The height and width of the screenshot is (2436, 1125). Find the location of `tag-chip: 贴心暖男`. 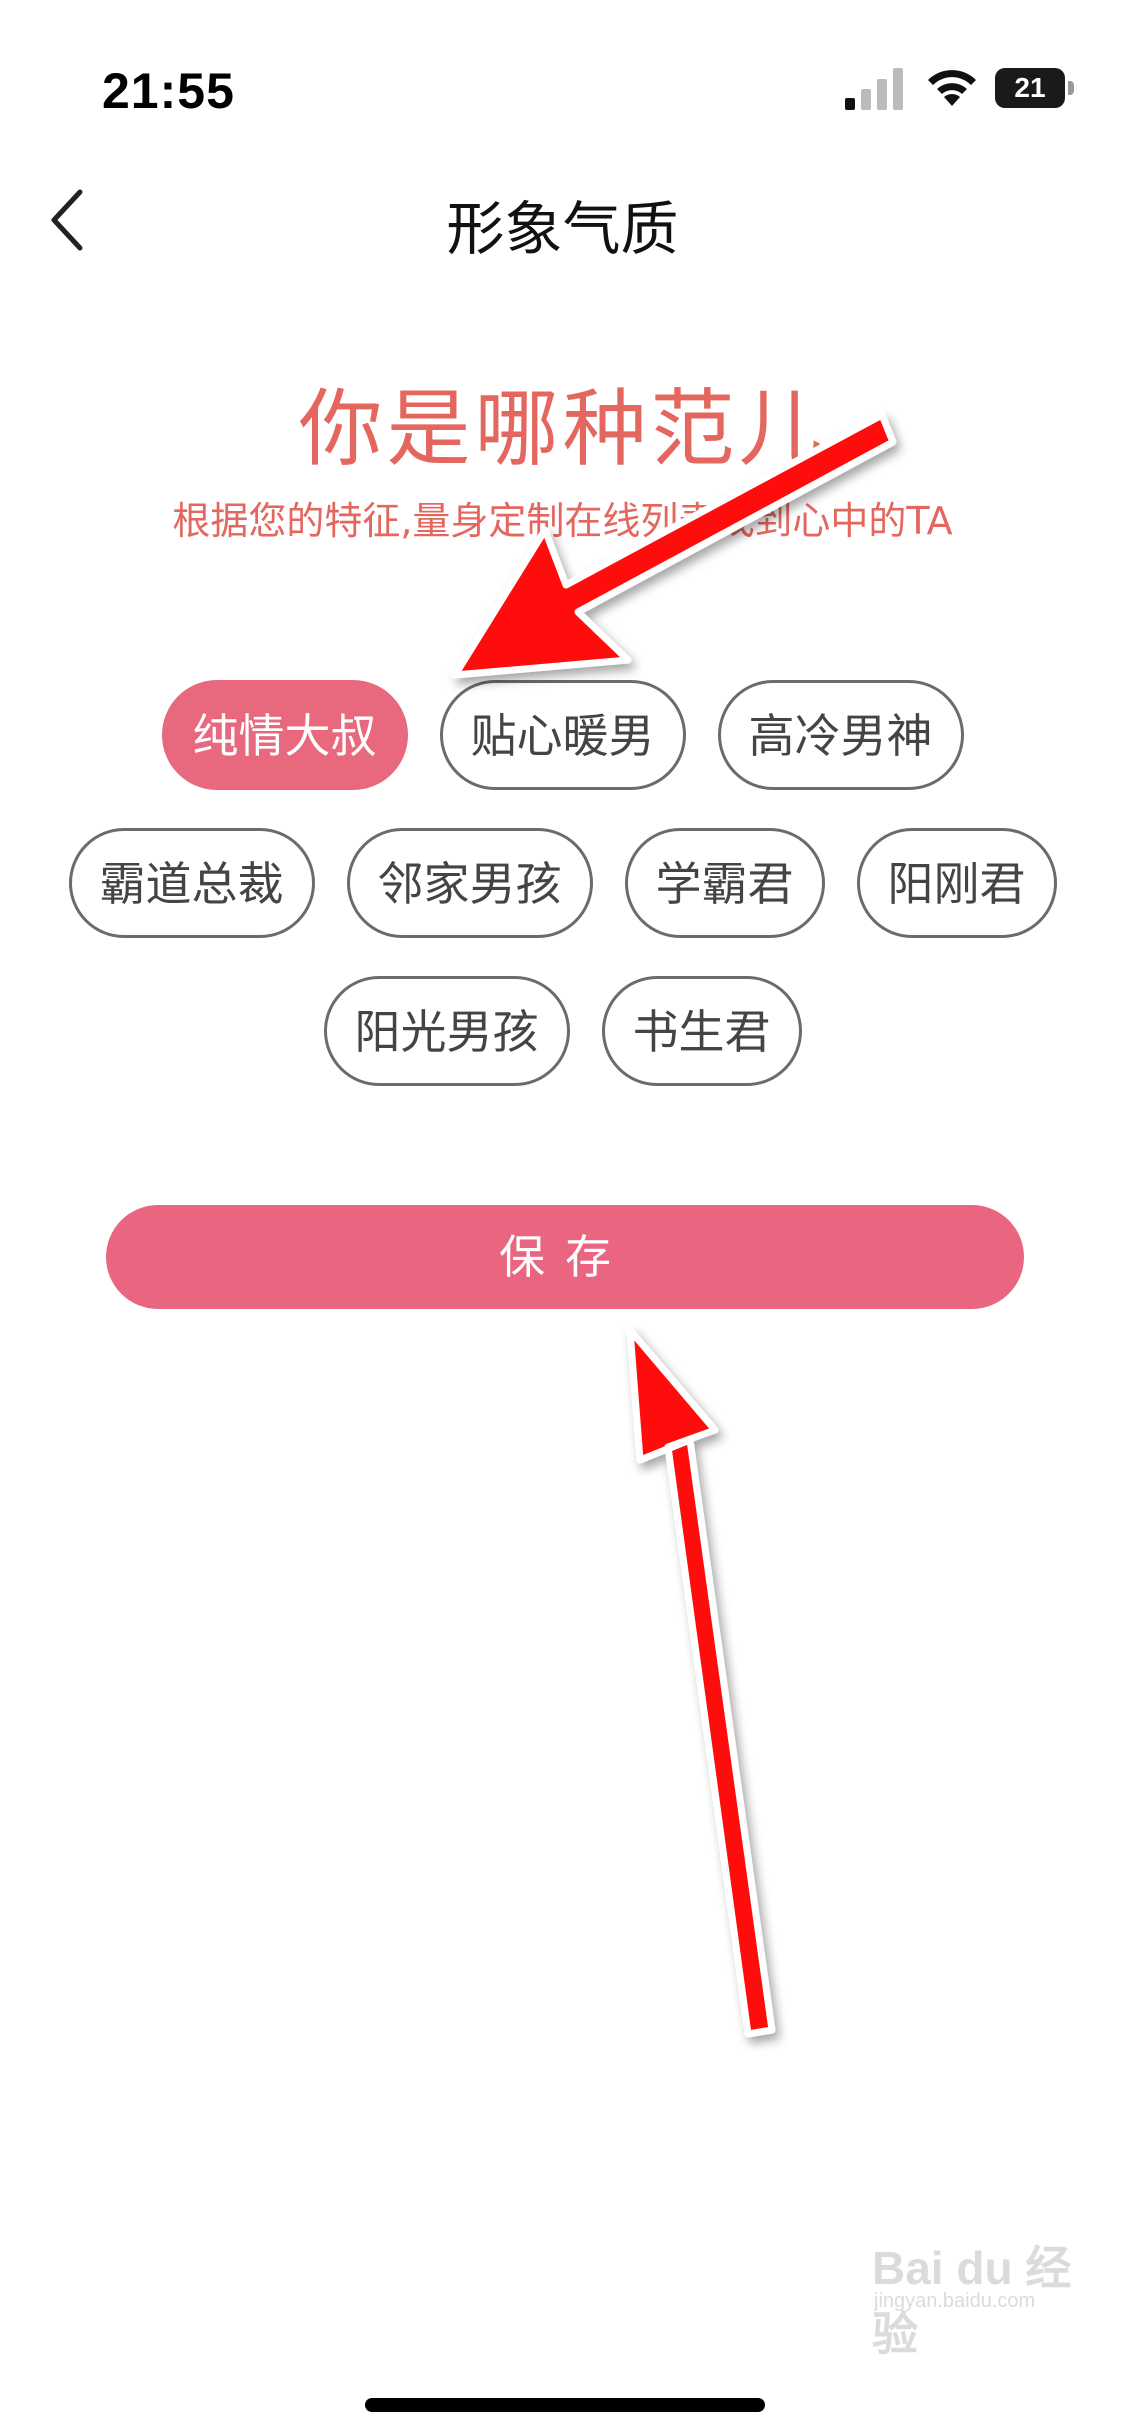

tag-chip: 贴心暖男 is located at coordinates (562, 735).